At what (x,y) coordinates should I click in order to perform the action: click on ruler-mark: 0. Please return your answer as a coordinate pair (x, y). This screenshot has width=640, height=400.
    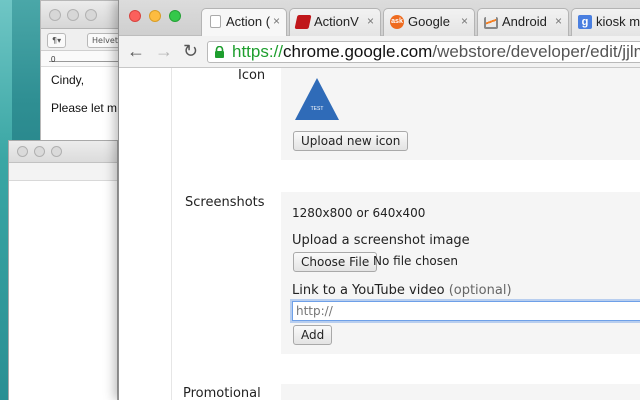
    Looking at the image, I should click on (53, 59).